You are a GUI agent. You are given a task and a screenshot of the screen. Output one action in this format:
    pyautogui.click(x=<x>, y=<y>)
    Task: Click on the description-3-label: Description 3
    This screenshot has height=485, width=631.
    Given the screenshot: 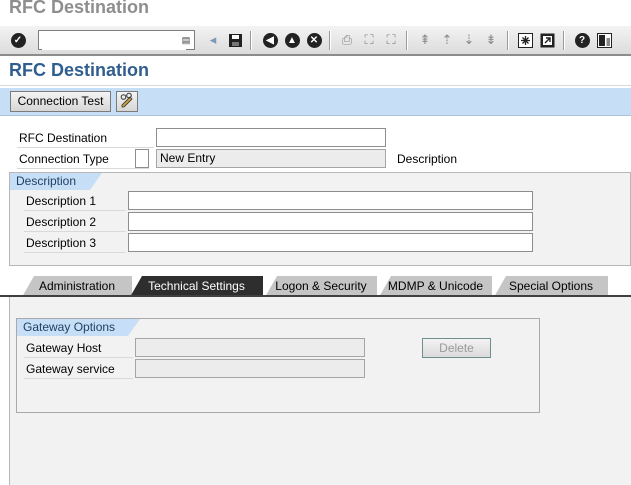 What is the action you would take?
    pyautogui.click(x=61, y=243)
    